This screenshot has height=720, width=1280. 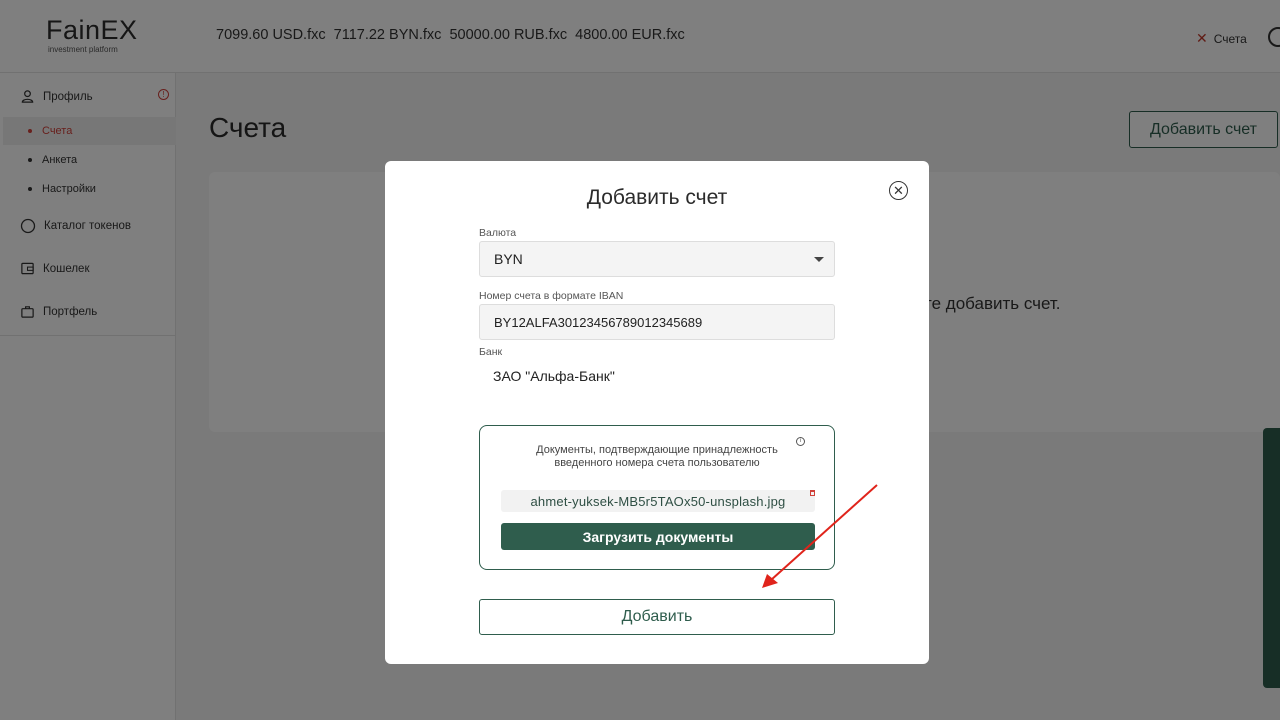 I want to click on iban-input: BY12ALFA30123456789012345689, so click(x=657, y=322).